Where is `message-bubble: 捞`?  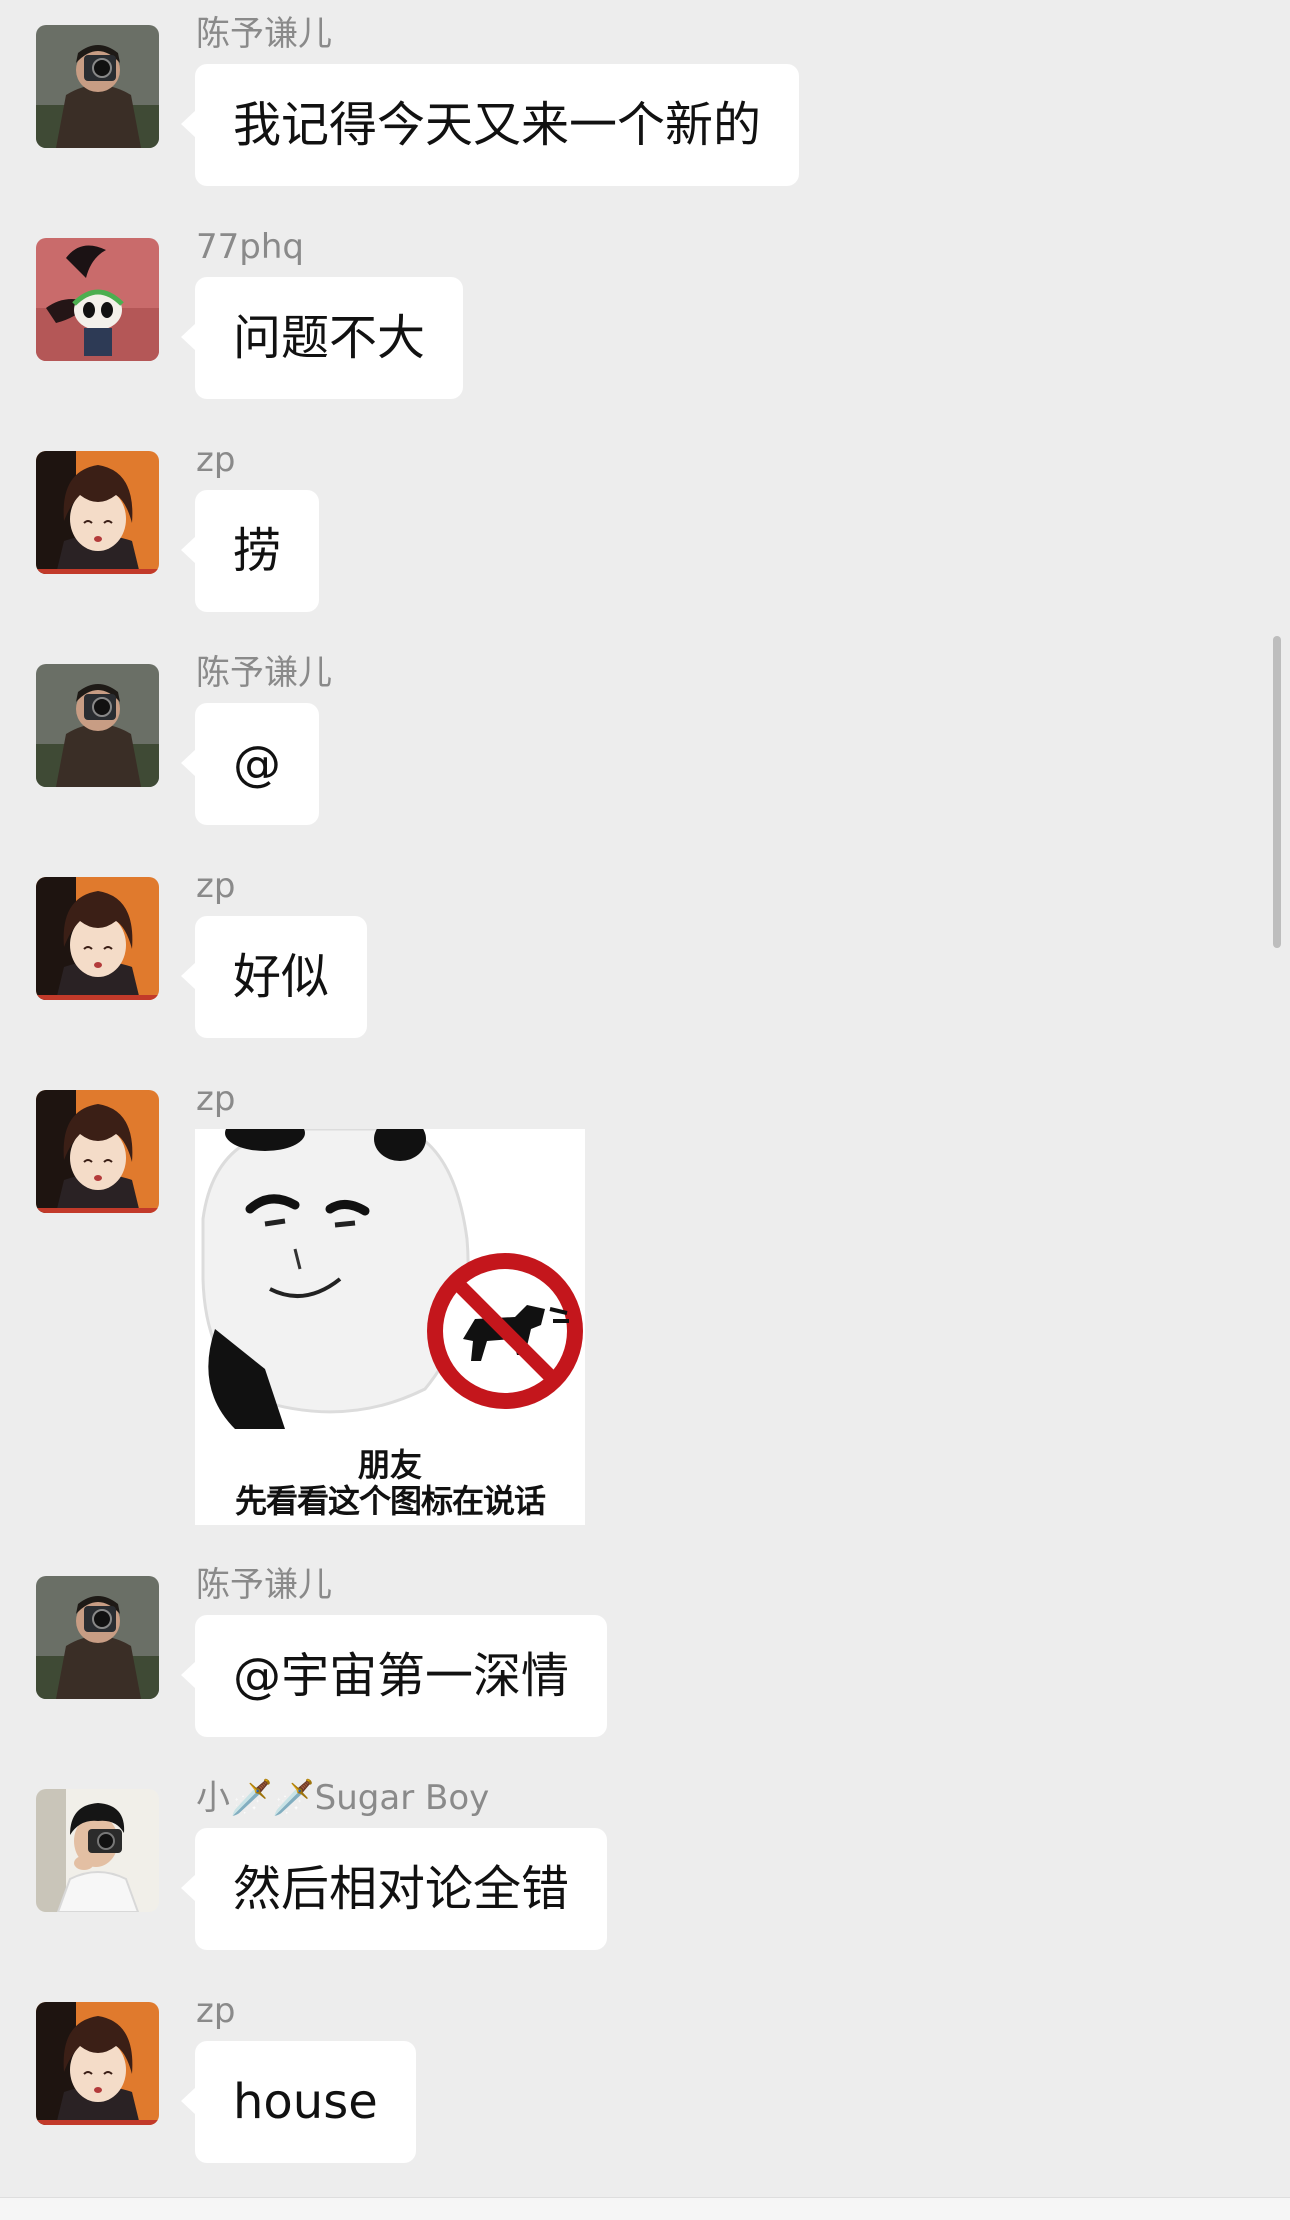 message-bubble: 捞 is located at coordinates (250, 551).